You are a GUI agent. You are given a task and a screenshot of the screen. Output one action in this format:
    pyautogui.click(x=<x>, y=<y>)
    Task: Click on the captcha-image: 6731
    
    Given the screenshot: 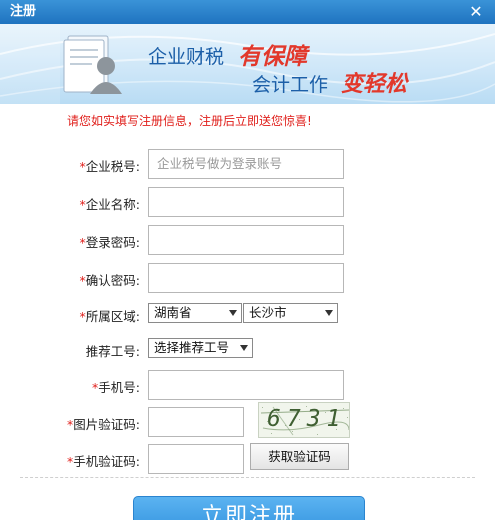 What is the action you would take?
    pyautogui.click(x=304, y=420)
    